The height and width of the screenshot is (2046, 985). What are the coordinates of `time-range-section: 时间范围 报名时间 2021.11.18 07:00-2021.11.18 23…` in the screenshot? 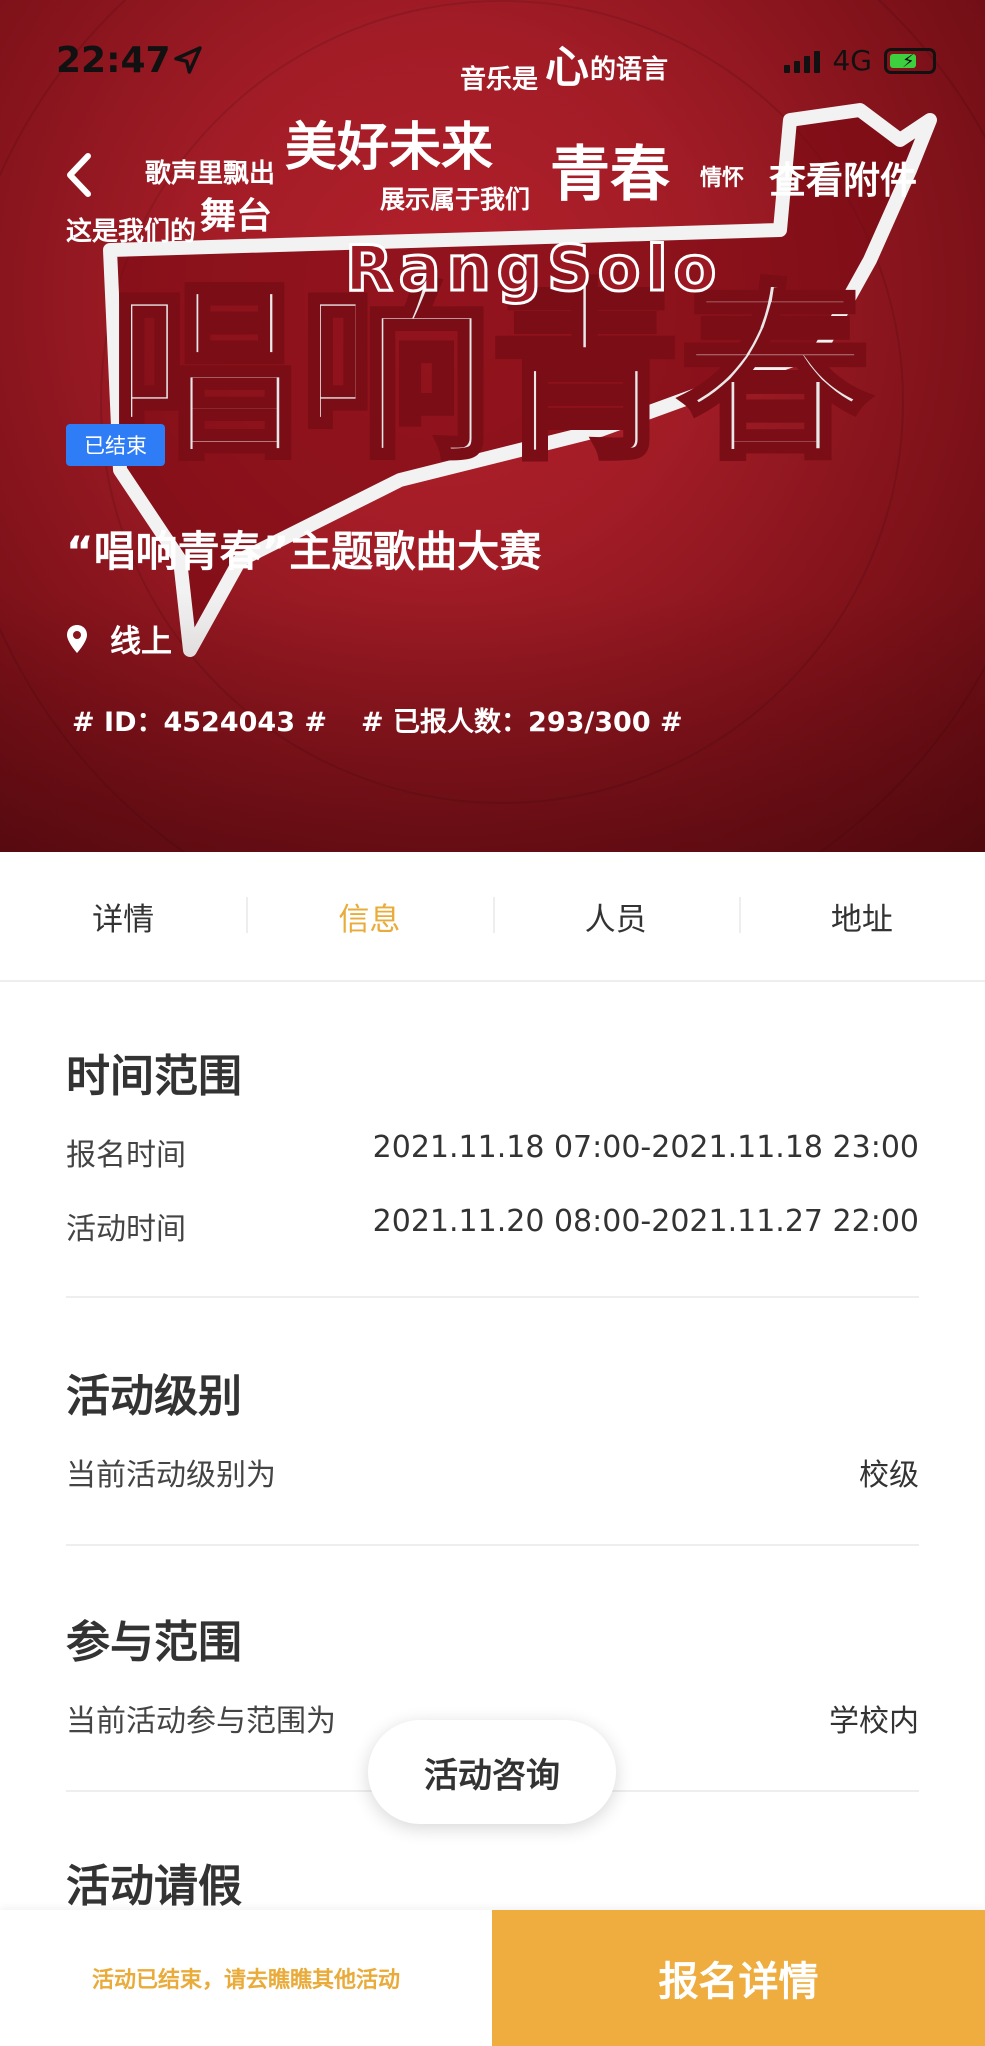 It's located at (492, 1144).